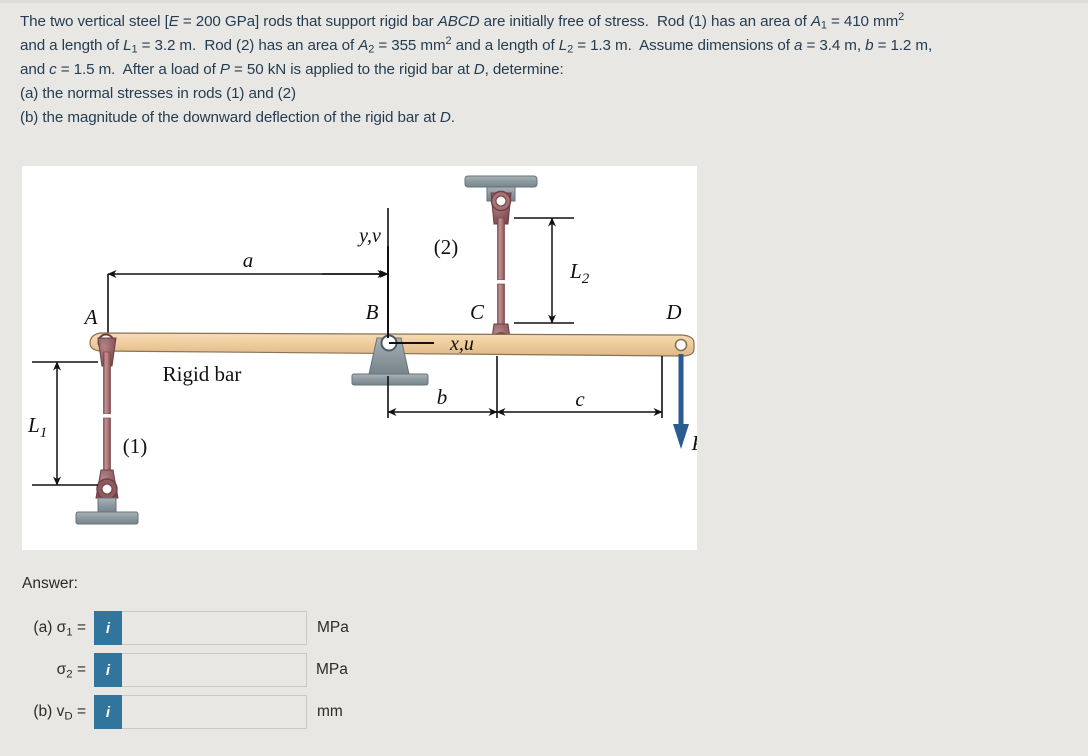  I want to click on answer-heading: Answer:, so click(50, 583).